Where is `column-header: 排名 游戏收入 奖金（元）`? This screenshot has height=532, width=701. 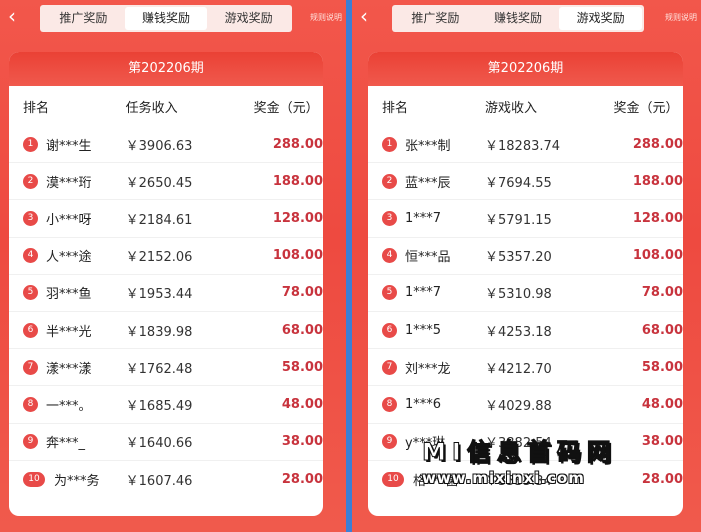
column-header: 排名 游戏收入 奖金（元） is located at coordinates (525, 106).